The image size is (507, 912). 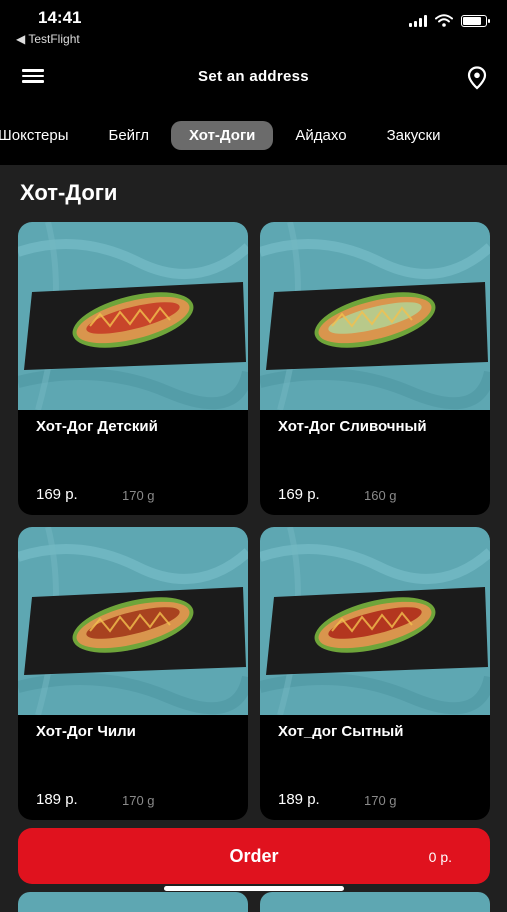 I want to click on product-name: Хот-Дог Детский, so click(x=97, y=426).